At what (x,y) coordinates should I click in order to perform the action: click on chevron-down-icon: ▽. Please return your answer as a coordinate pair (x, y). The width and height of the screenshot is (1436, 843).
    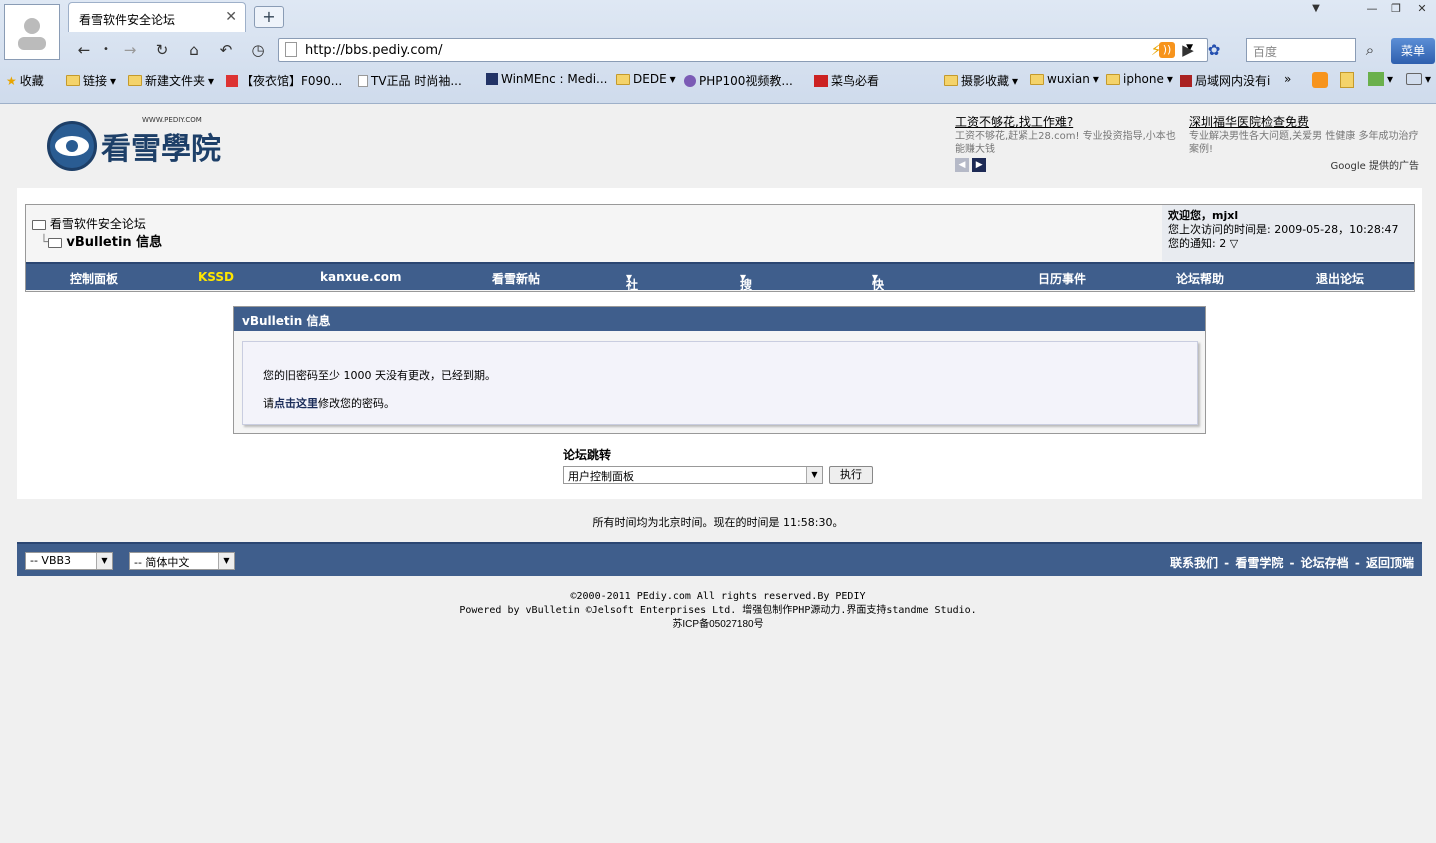
    Looking at the image, I should click on (1234, 243).